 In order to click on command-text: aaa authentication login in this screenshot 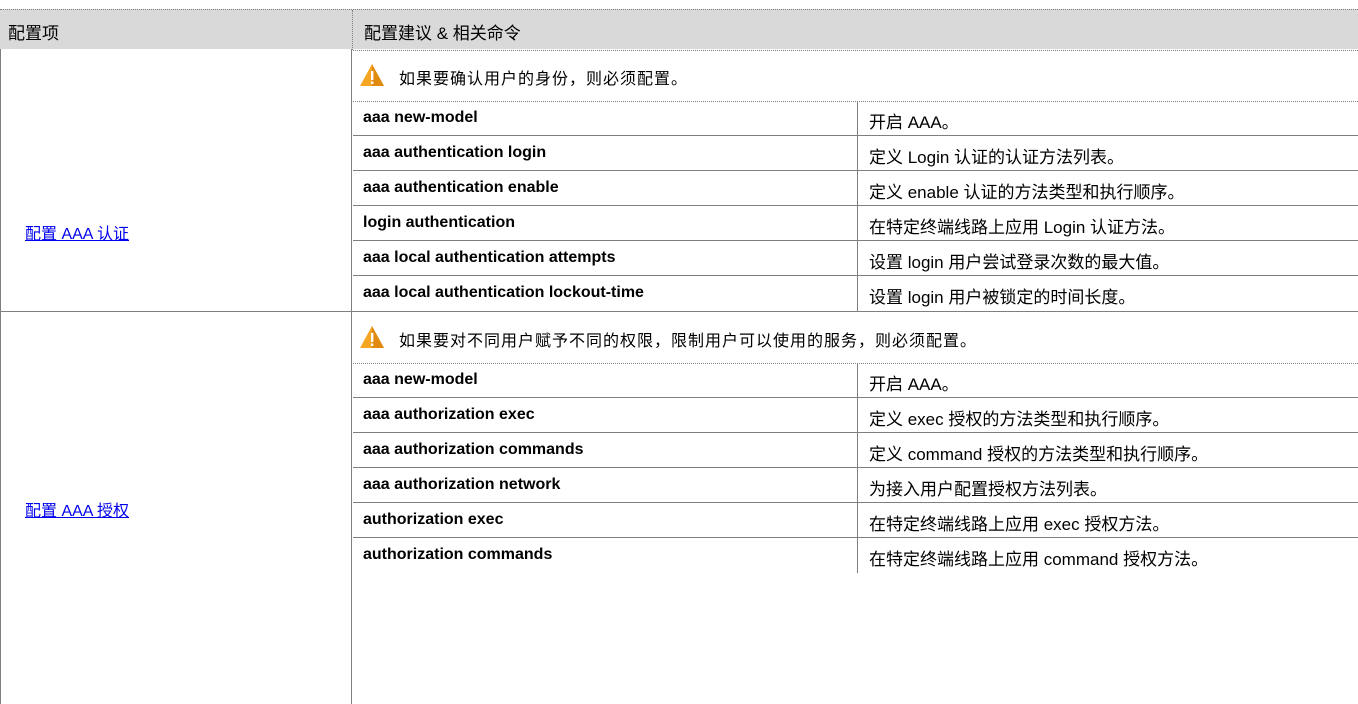, I will do `click(455, 152)`.